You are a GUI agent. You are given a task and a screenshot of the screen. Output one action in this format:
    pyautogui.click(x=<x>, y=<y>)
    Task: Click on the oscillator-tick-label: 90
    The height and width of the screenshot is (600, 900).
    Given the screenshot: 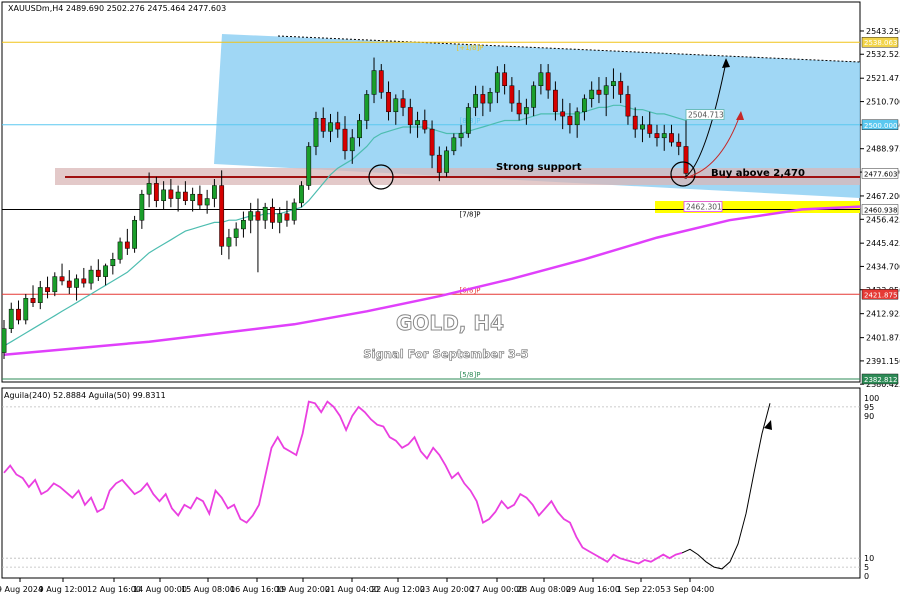 What is the action you would take?
    pyautogui.click(x=869, y=416)
    